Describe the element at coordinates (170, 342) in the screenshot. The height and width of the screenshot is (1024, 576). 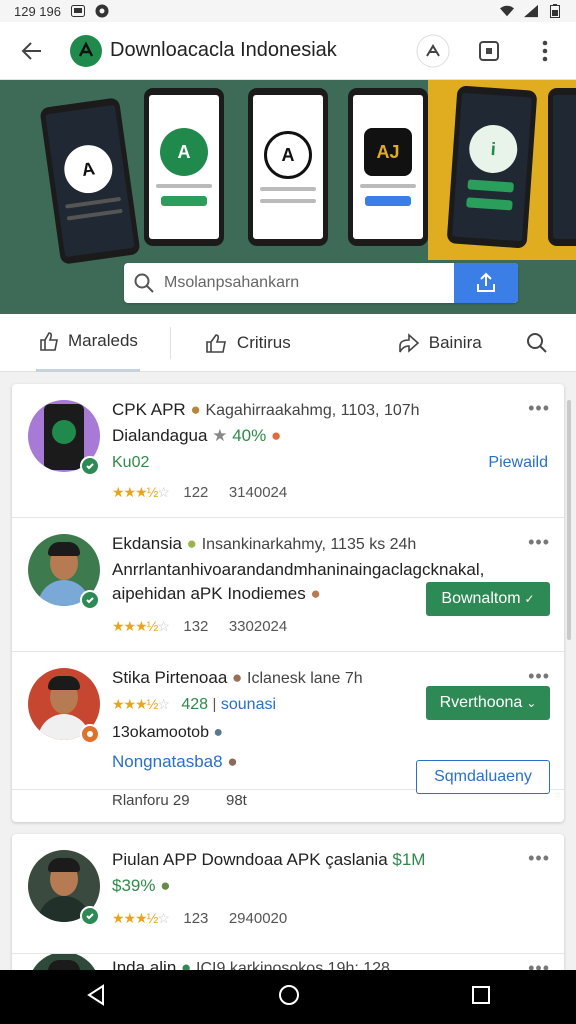
I see `tab-divider` at that location.